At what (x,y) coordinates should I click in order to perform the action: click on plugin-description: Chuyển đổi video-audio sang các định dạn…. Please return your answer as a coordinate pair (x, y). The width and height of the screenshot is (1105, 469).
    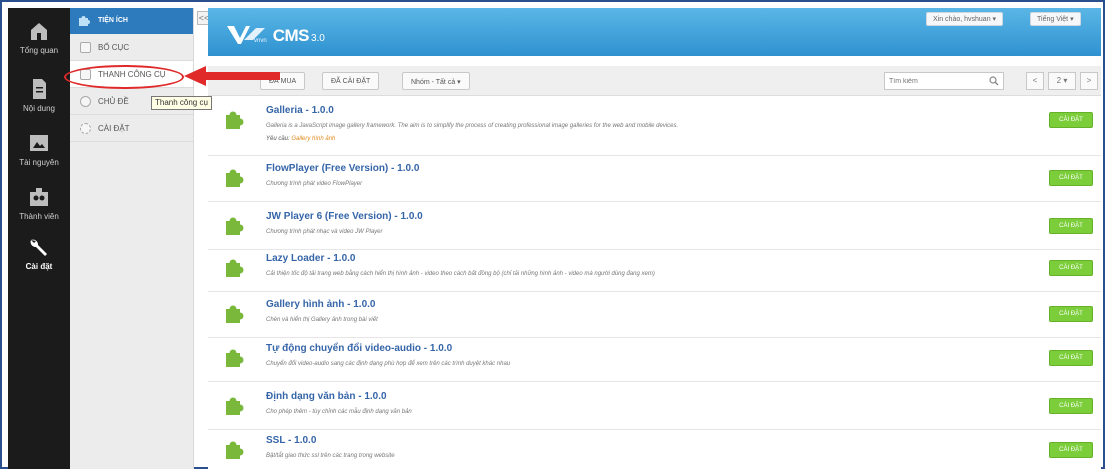
    Looking at the image, I should click on (388, 364).